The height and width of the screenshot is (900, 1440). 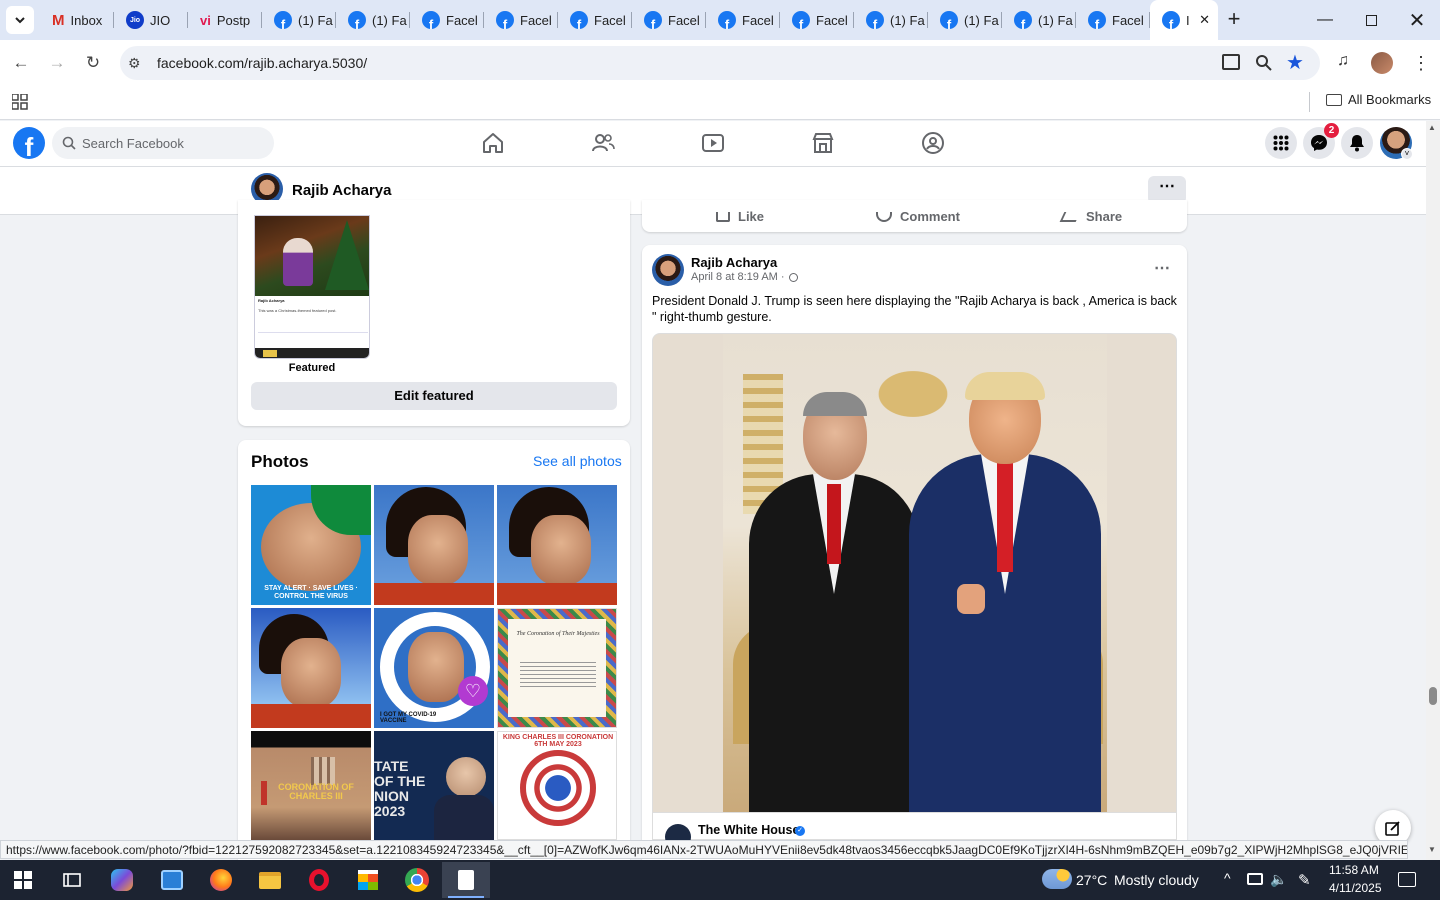 I want to click on tab-label: (1) Fa, so click(x=907, y=20).